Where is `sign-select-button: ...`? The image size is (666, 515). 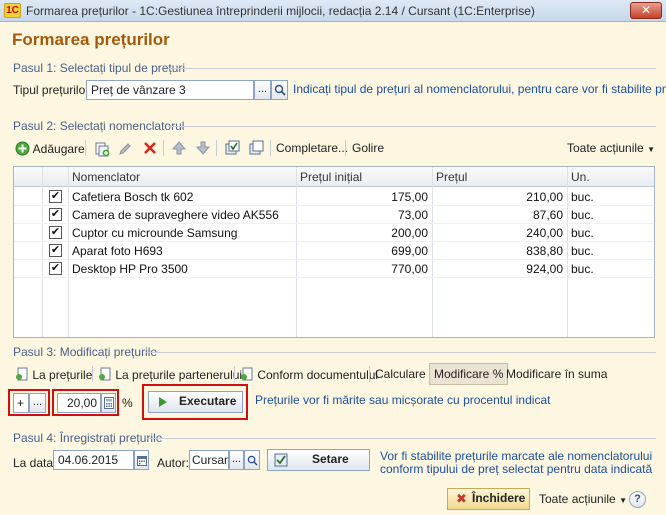 sign-select-button: ... is located at coordinates (37, 403).